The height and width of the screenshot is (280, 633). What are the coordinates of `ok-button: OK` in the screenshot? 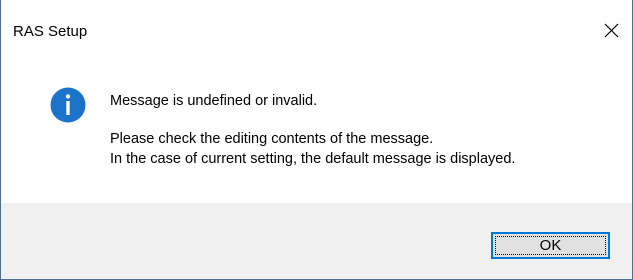 It's located at (550, 245).